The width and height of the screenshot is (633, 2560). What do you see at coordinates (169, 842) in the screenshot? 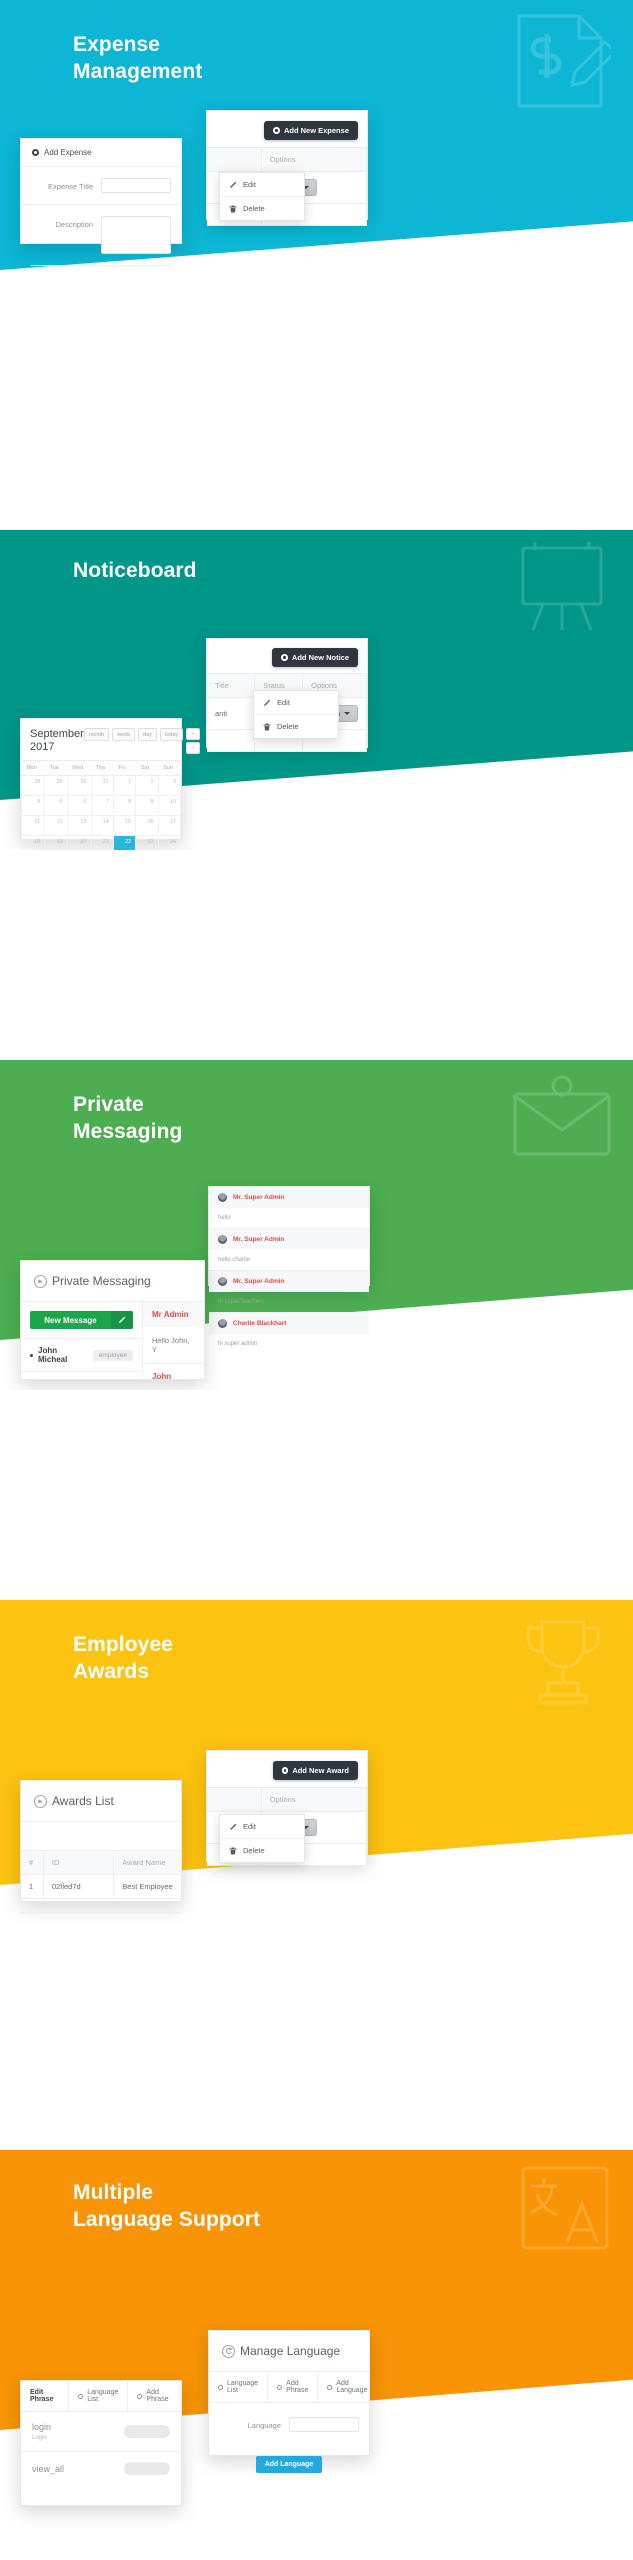
I see `calendar-day: 24` at bounding box center [169, 842].